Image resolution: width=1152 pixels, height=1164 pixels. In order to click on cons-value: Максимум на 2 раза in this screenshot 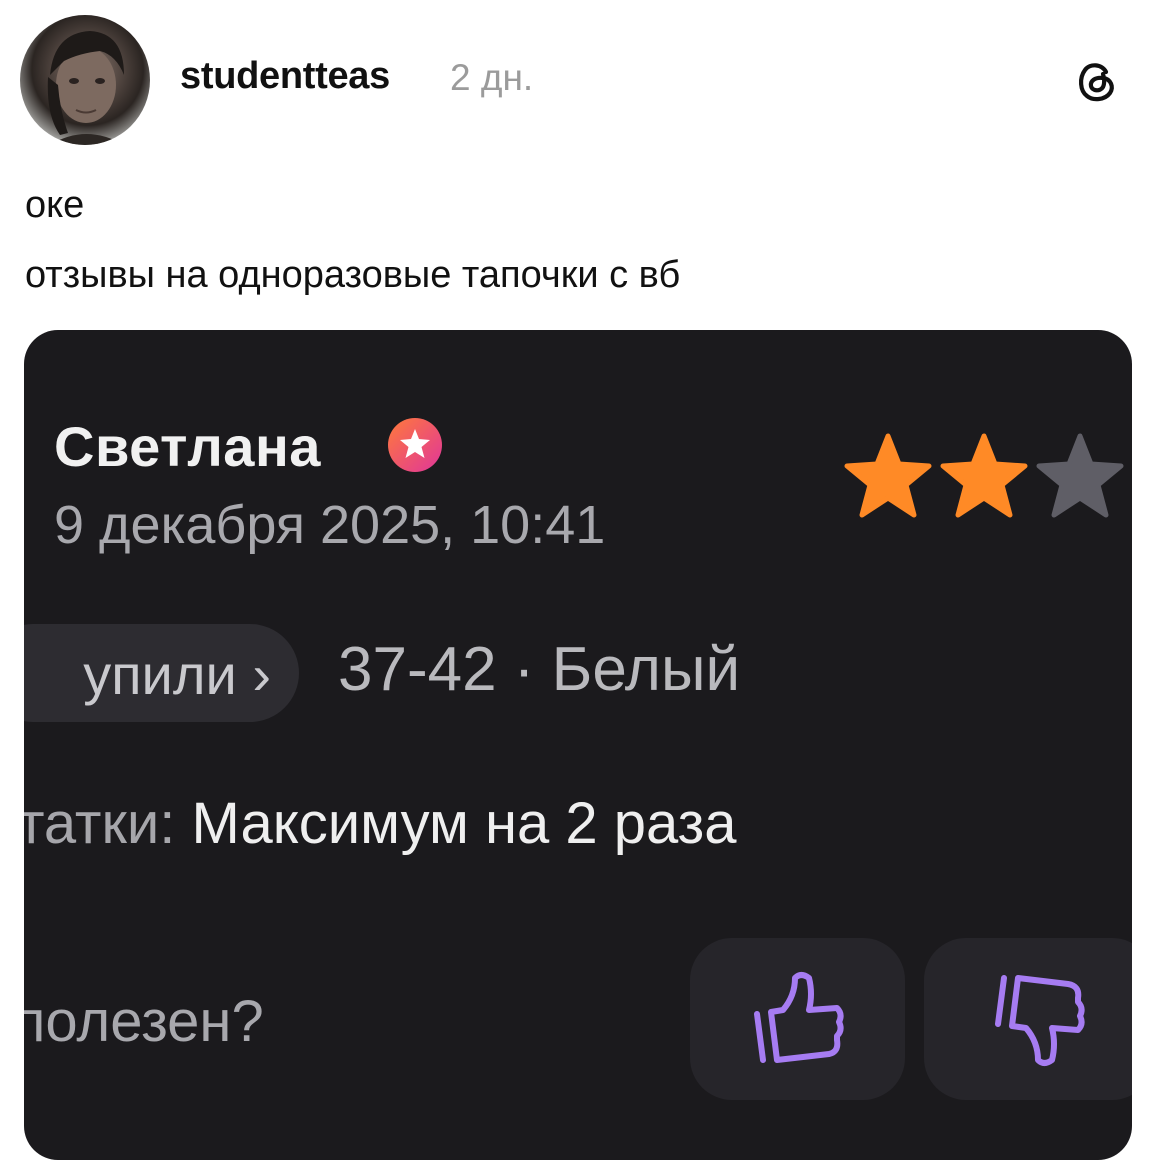, I will do `click(464, 823)`.